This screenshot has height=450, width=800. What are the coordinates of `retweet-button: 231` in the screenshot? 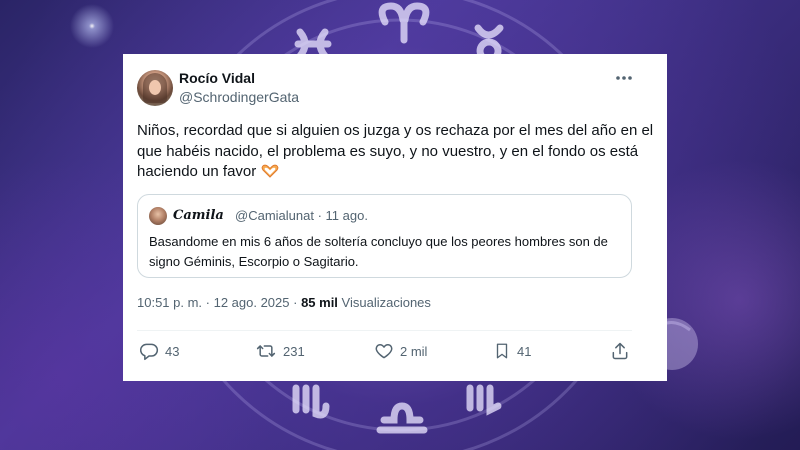 It's located at (280, 351).